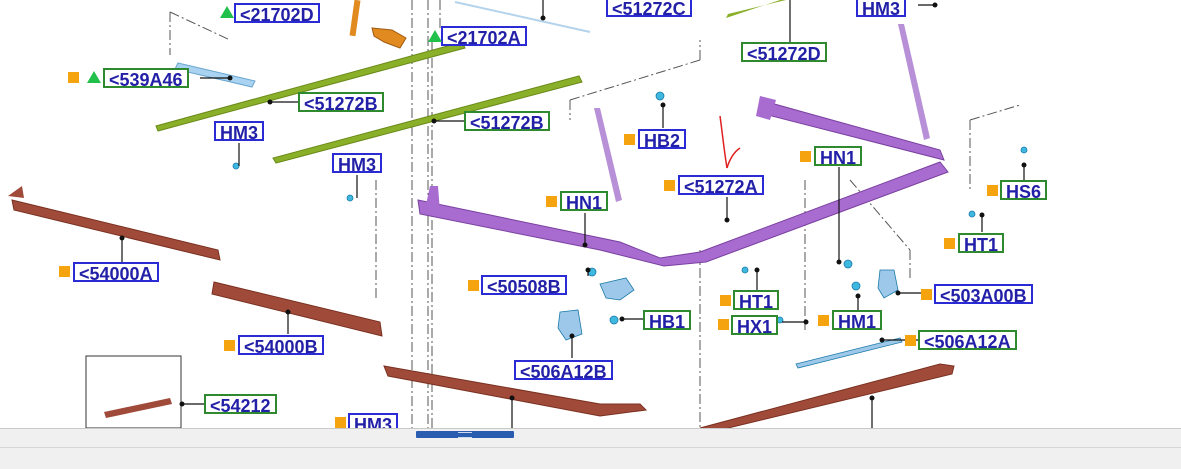 This screenshot has height=469, width=1181. What do you see at coordinates (146, 79) in the screenshot?
I see `callout-539A46: <539A46` at bounding box center [146, 79].